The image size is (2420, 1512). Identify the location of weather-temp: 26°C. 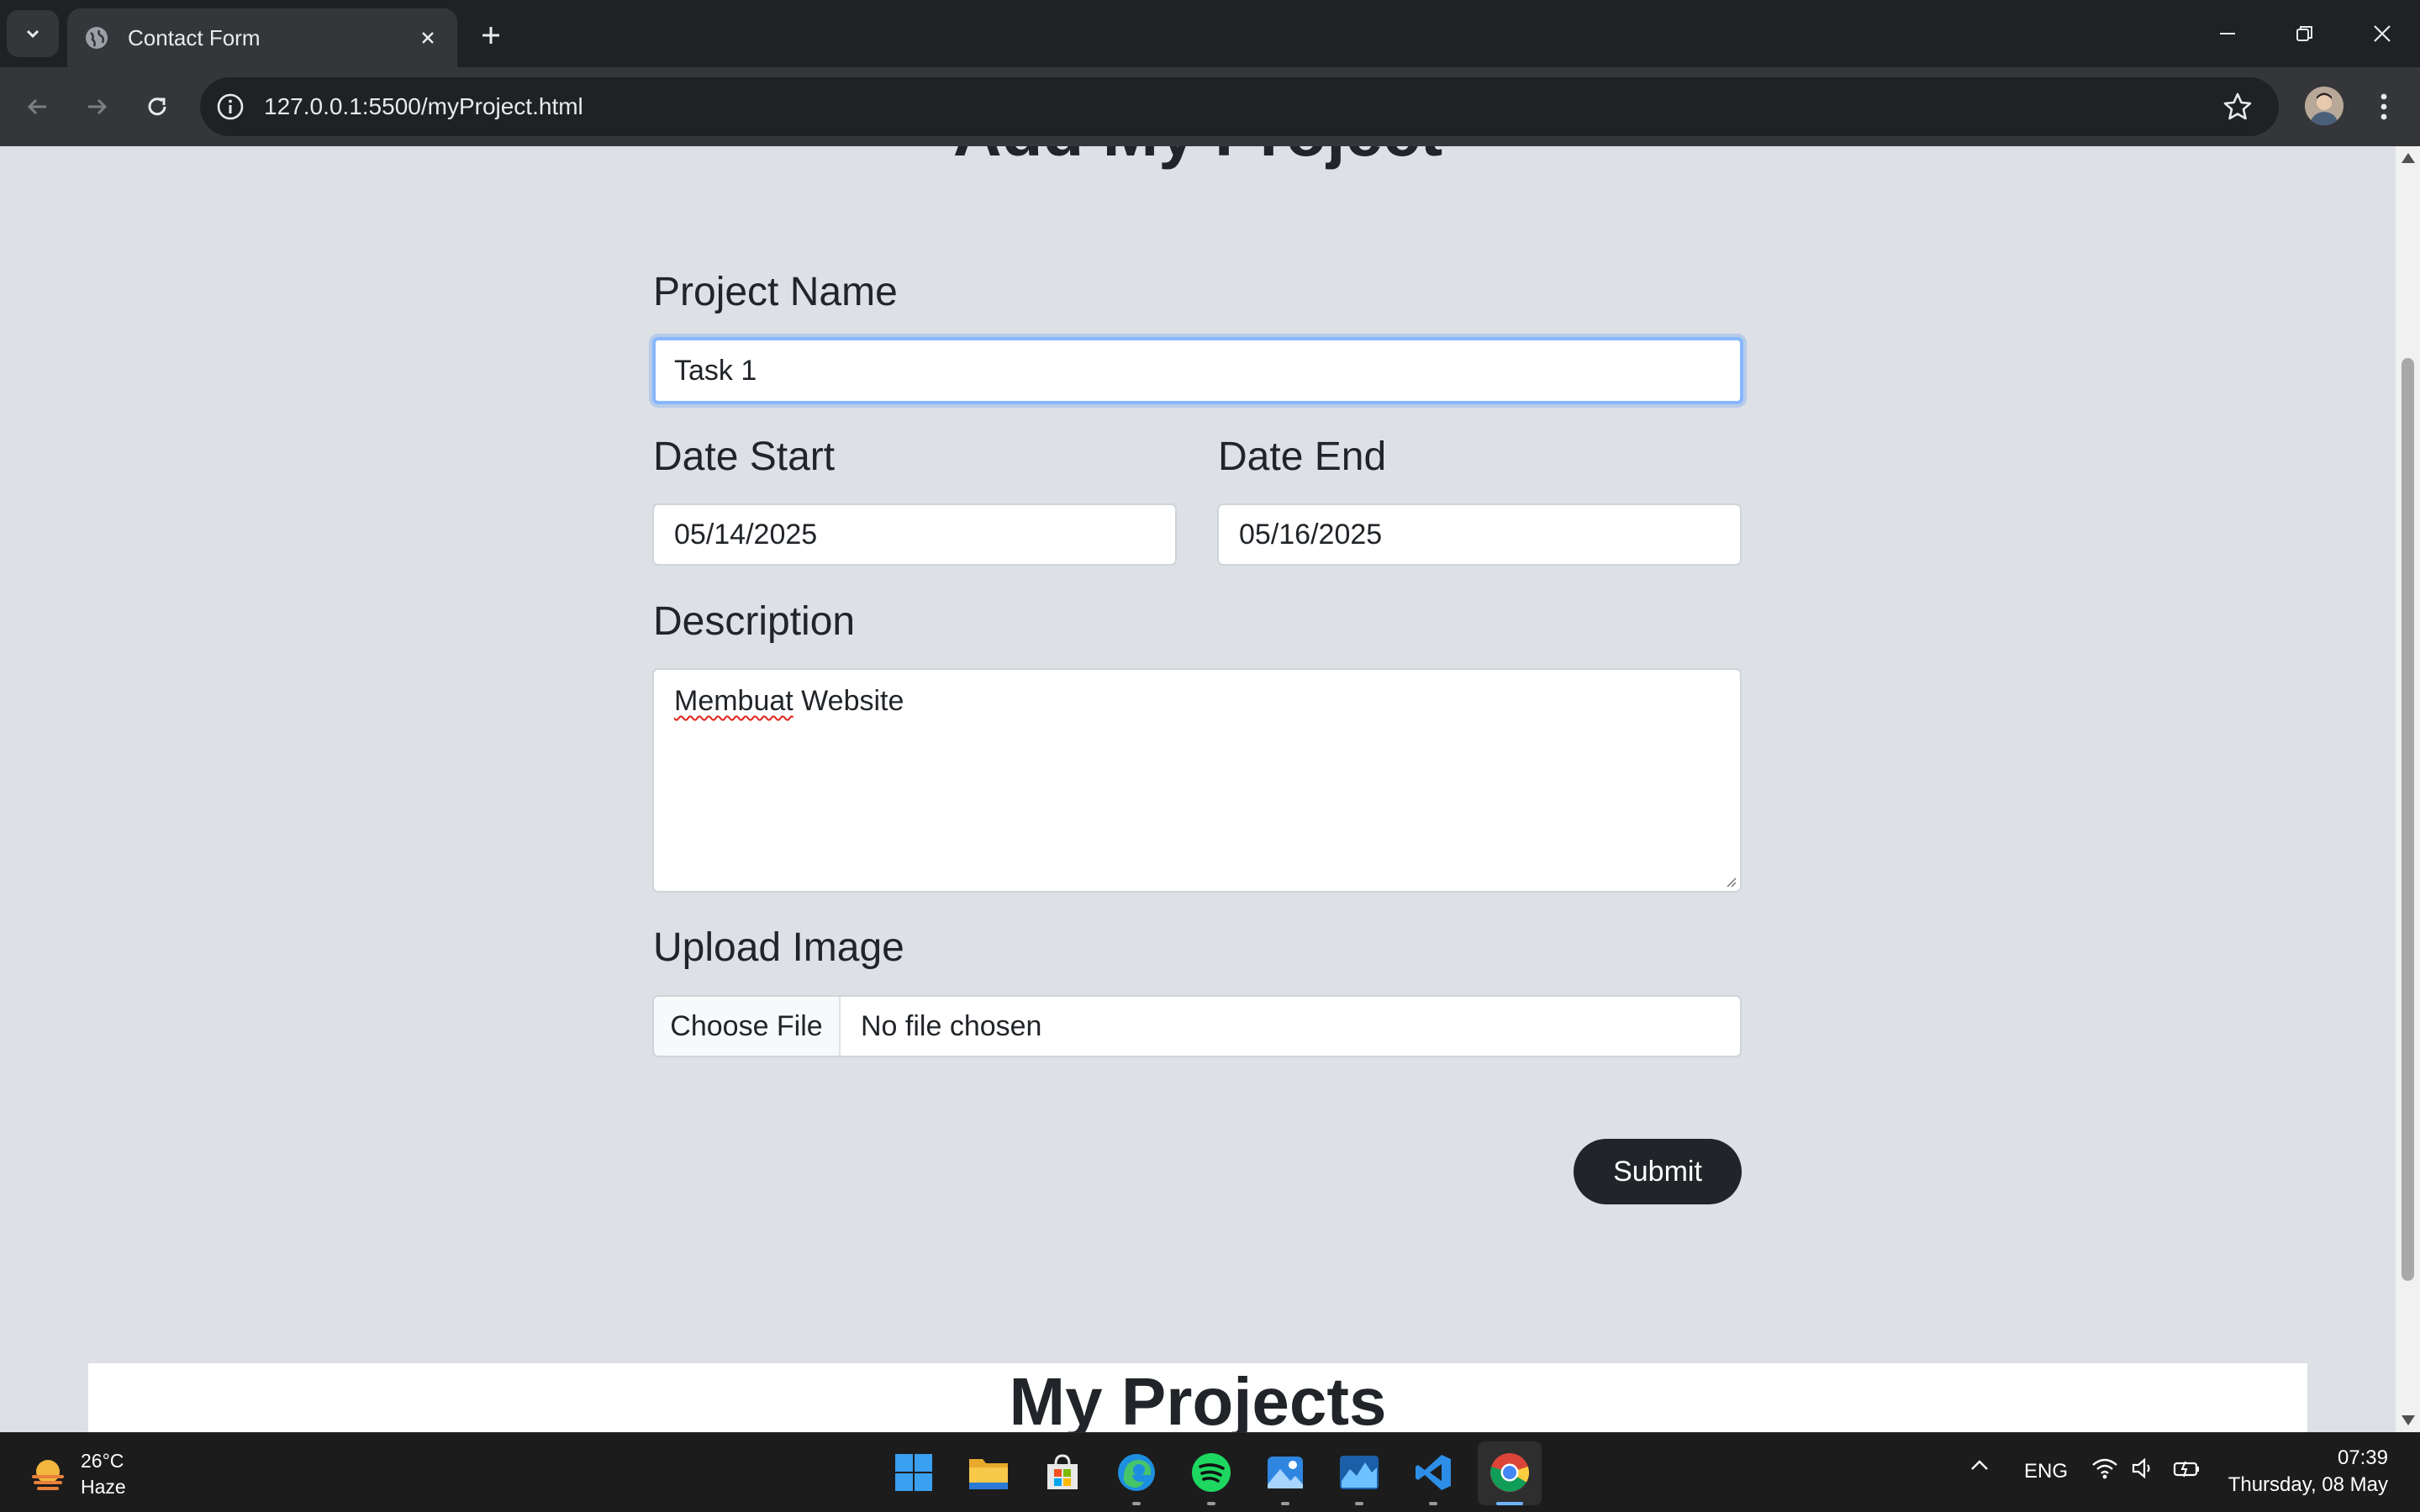
(102, 1461).